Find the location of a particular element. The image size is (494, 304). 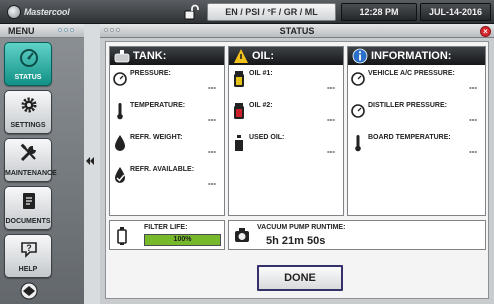

menu-header: MENU is located at coordinates (42, 31).